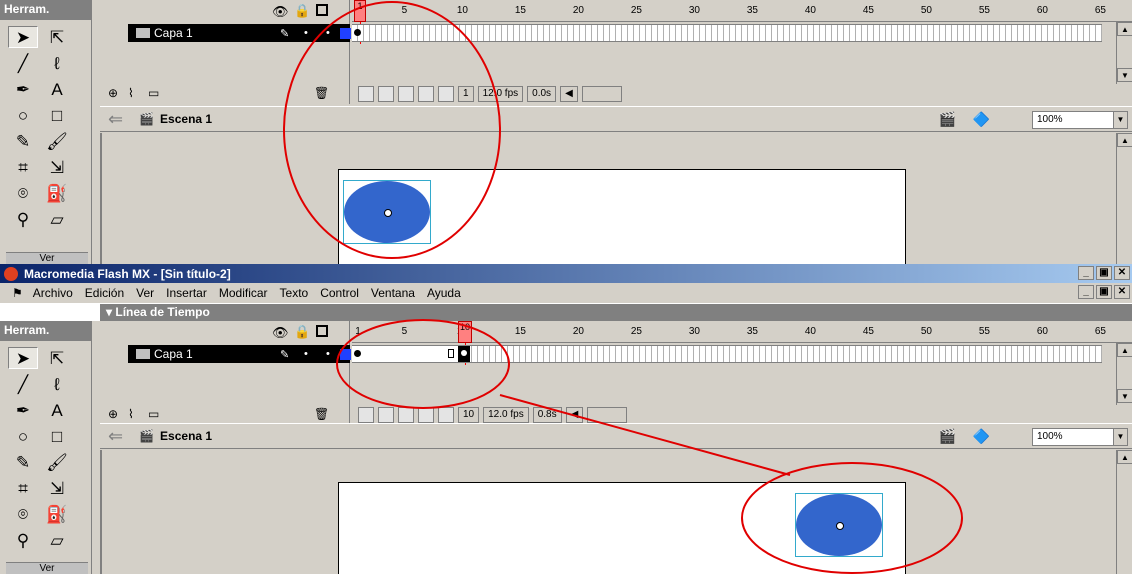 This screenshot has height=574, width=1132. I want to click on menu-insertar: Insertar, so click(186, 293).